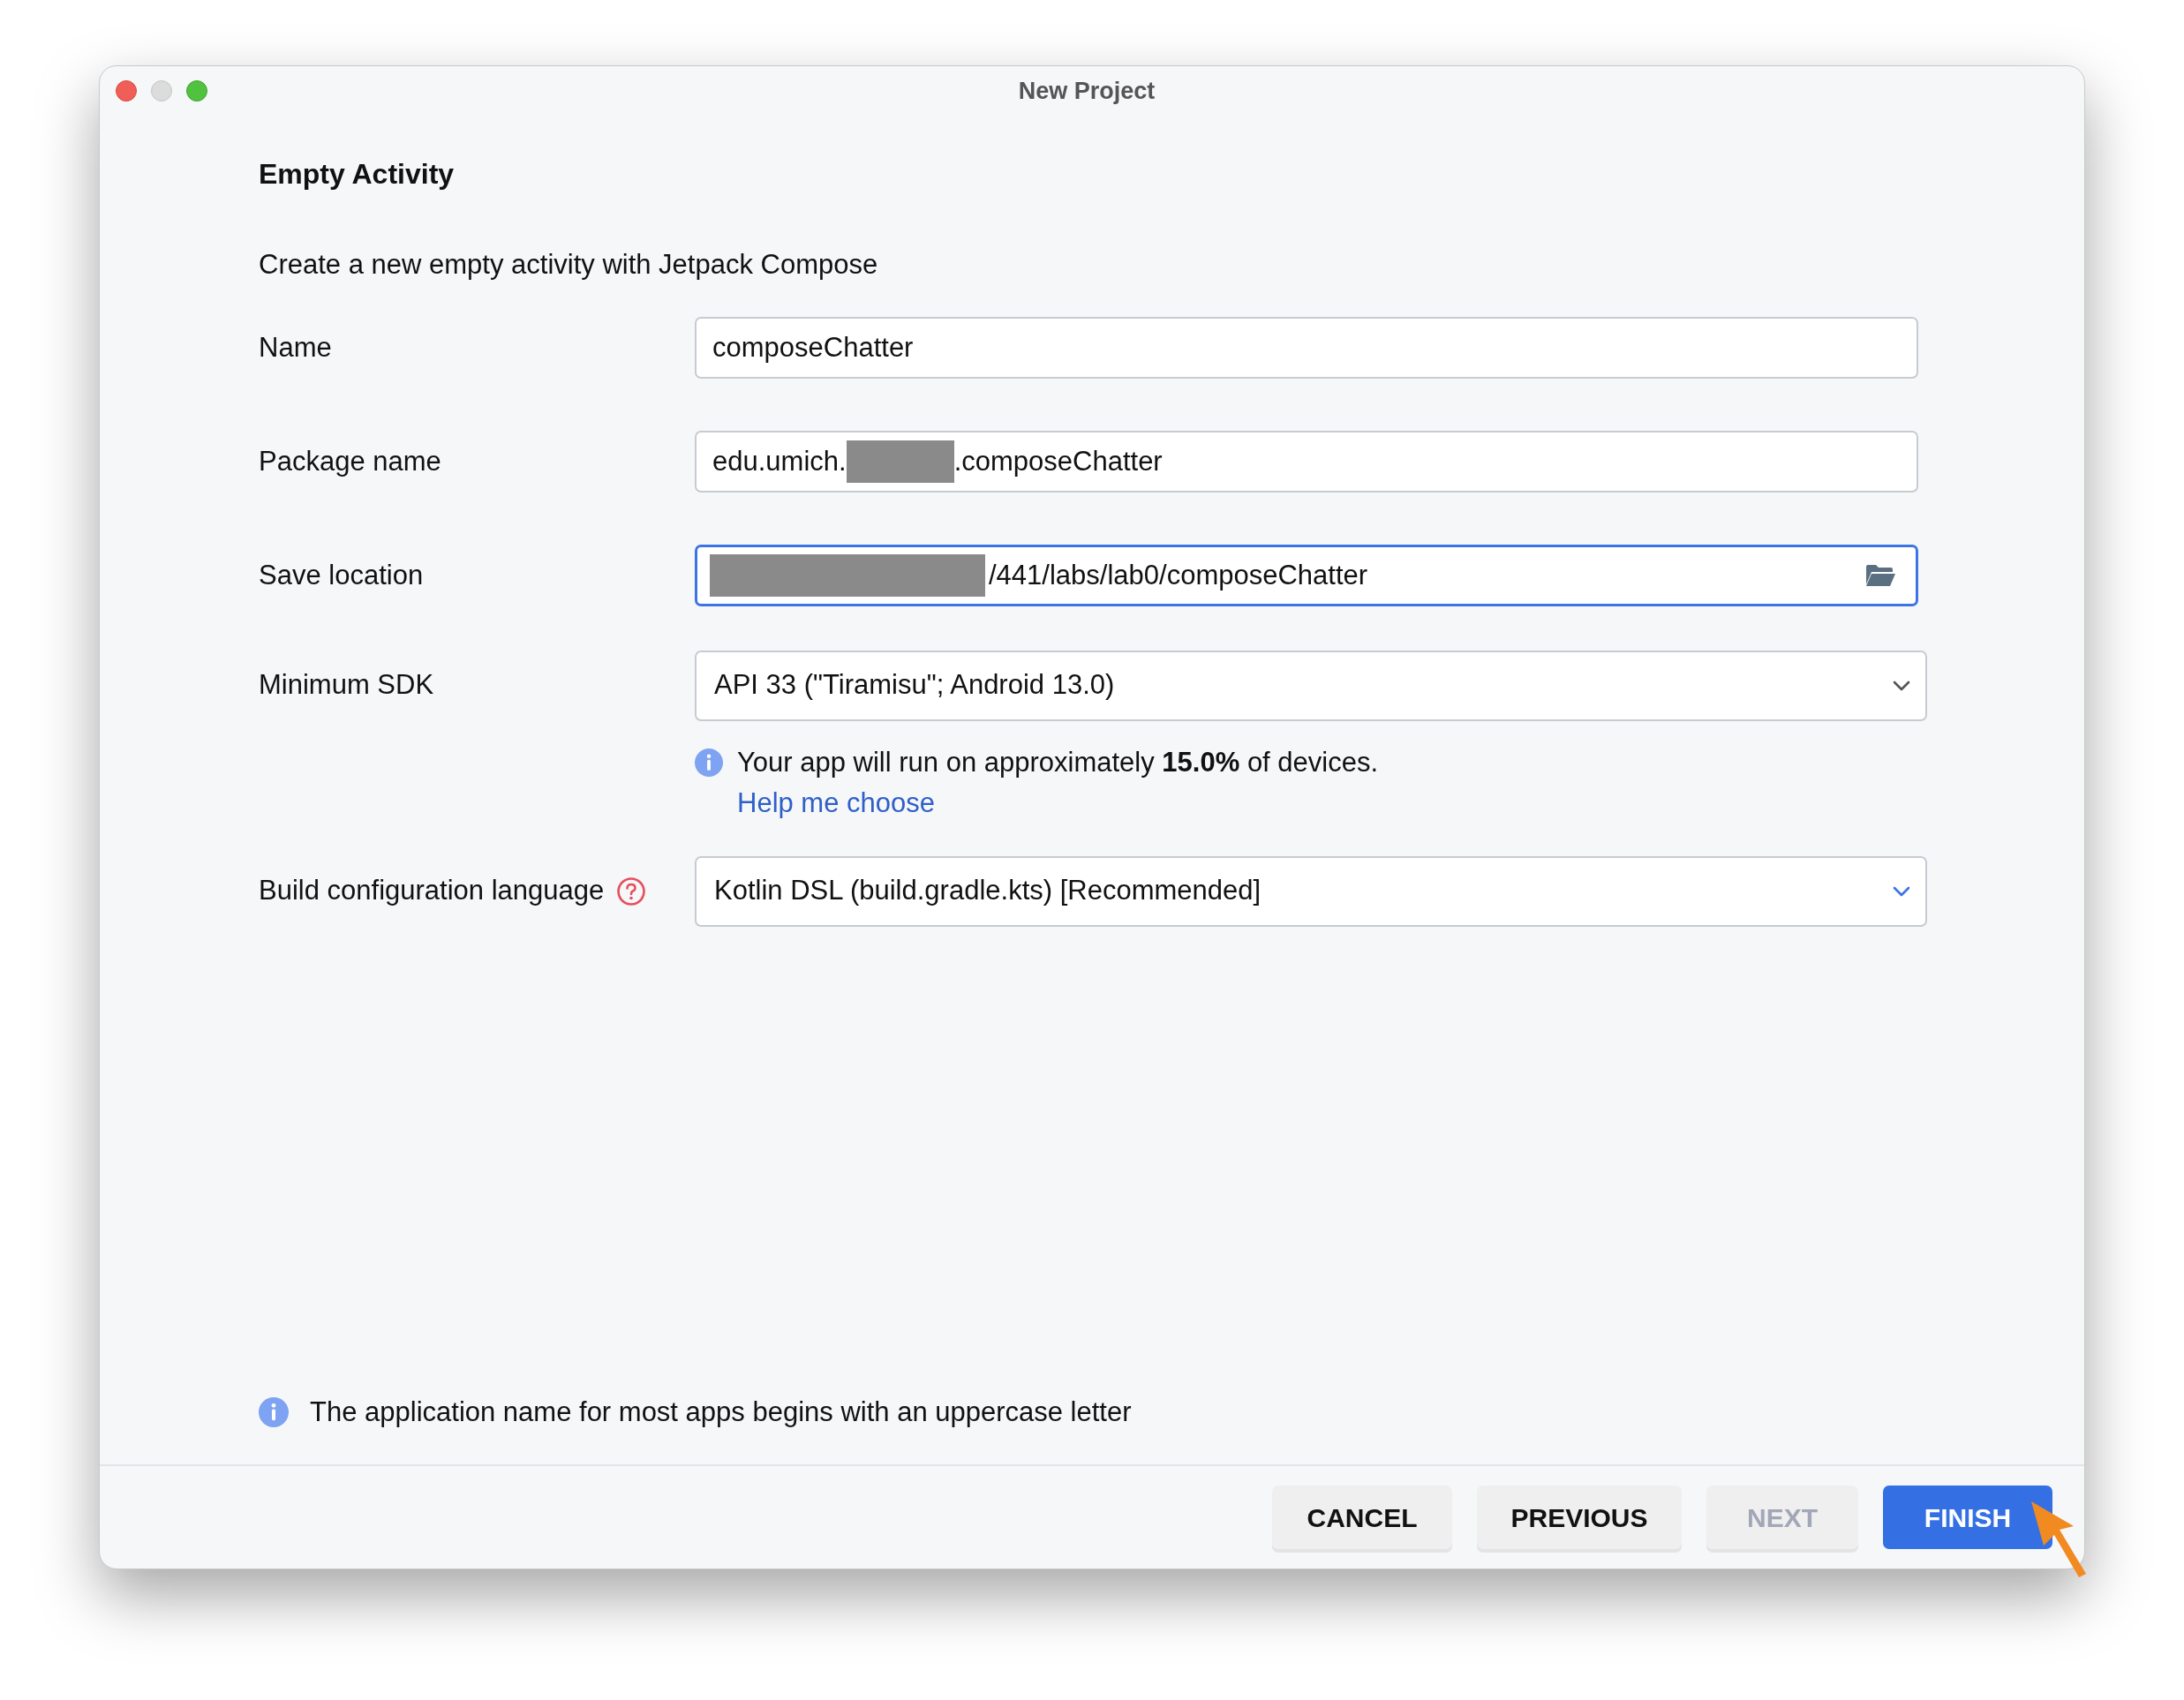 This screenshot has width=2184, height=1700. What do you see at coordinates (1311, 891) in the screenshot?
I see `dropdown: Kotlin DSL (build.gradle.kts) [Recommended]` at bounding box center [1311, 891].